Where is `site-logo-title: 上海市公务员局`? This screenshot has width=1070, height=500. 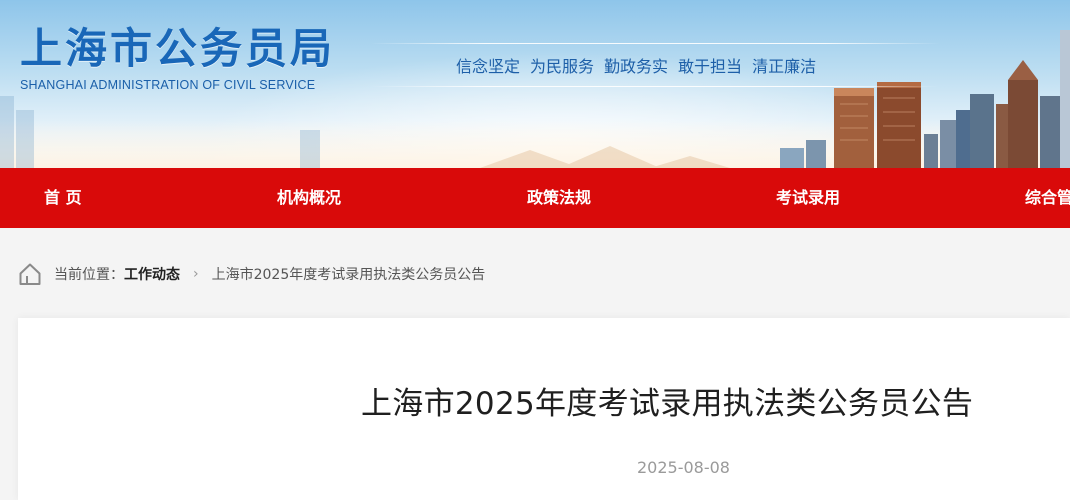
site-logo-title: 上海市公务员局 is located at coordinates (177, 49).